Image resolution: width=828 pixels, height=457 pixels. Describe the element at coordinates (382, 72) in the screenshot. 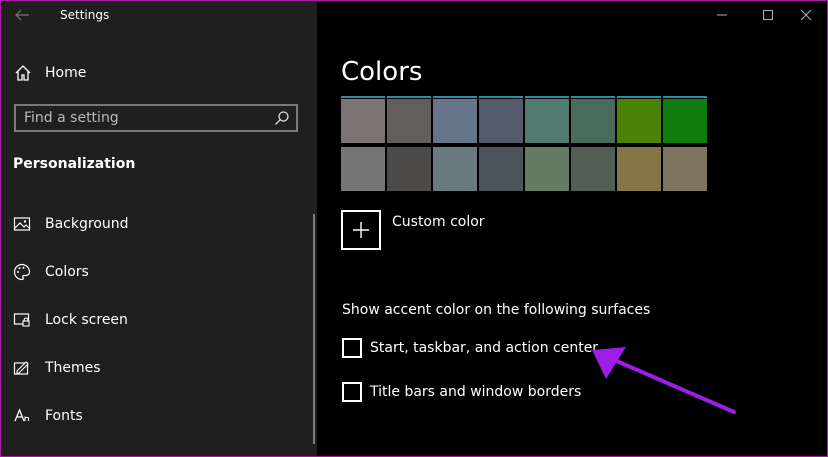

I see `page-title: Colors` at that location.